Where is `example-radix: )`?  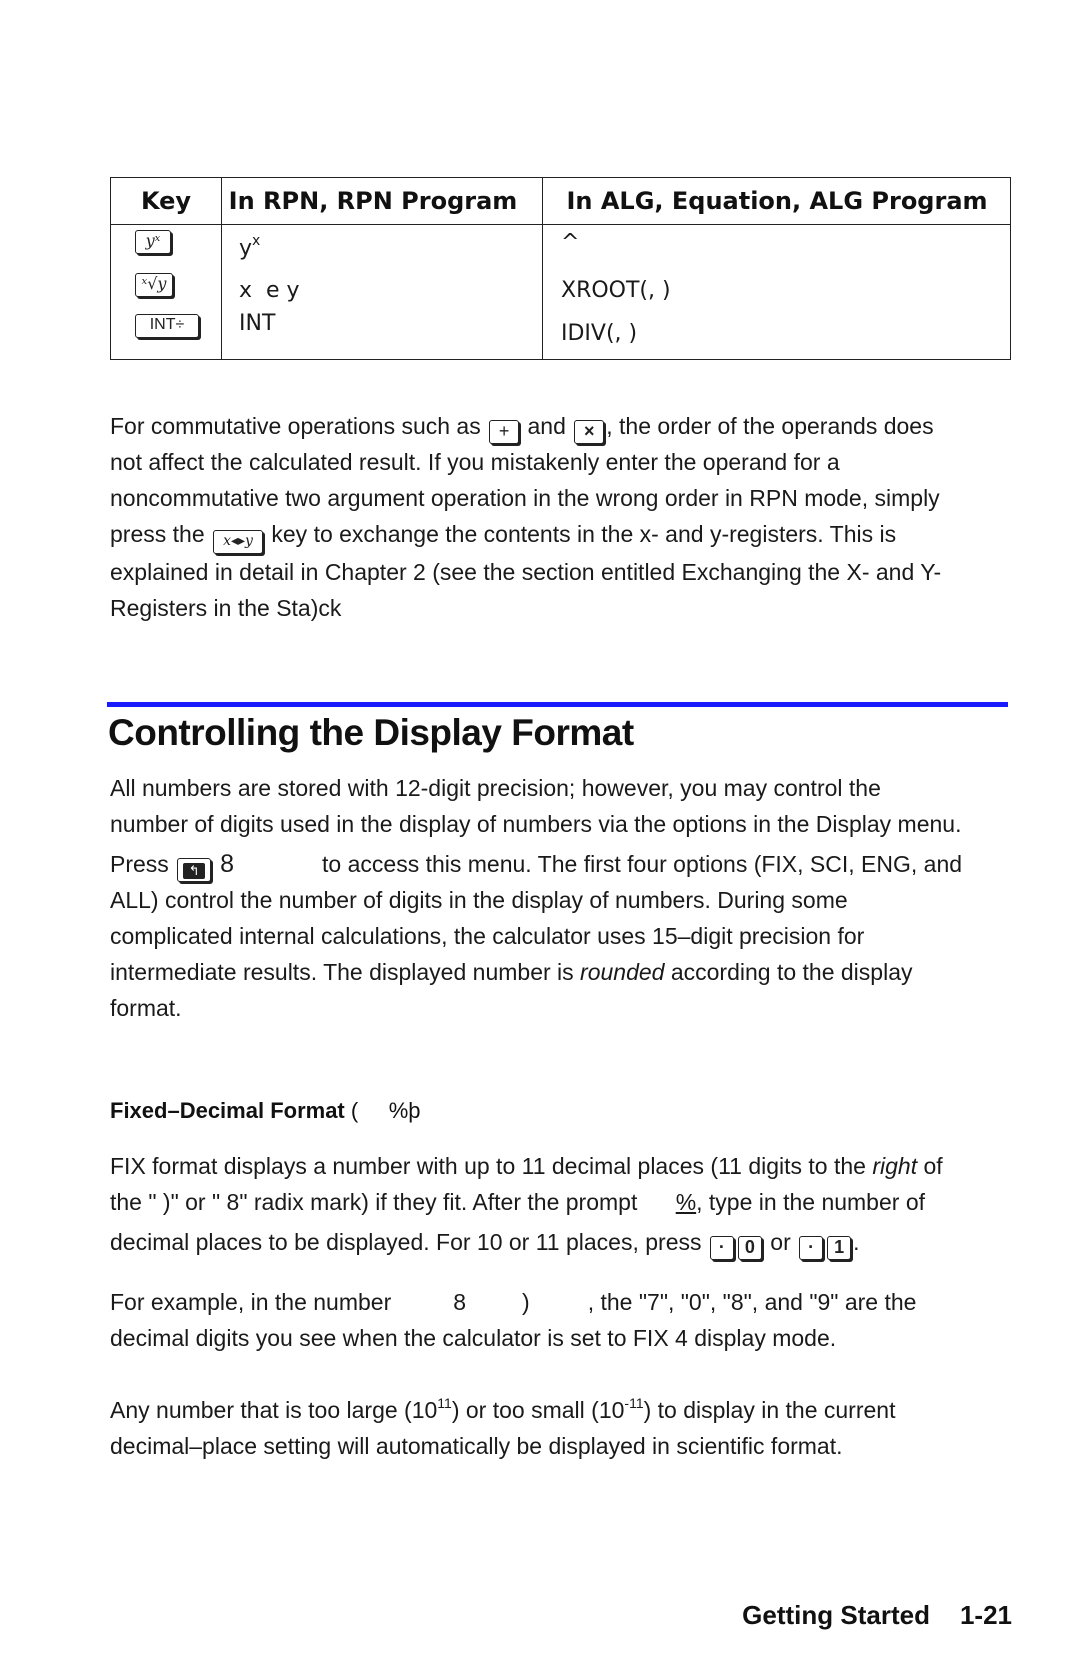
example-radix: ) is located at coordinates (526, 1302).